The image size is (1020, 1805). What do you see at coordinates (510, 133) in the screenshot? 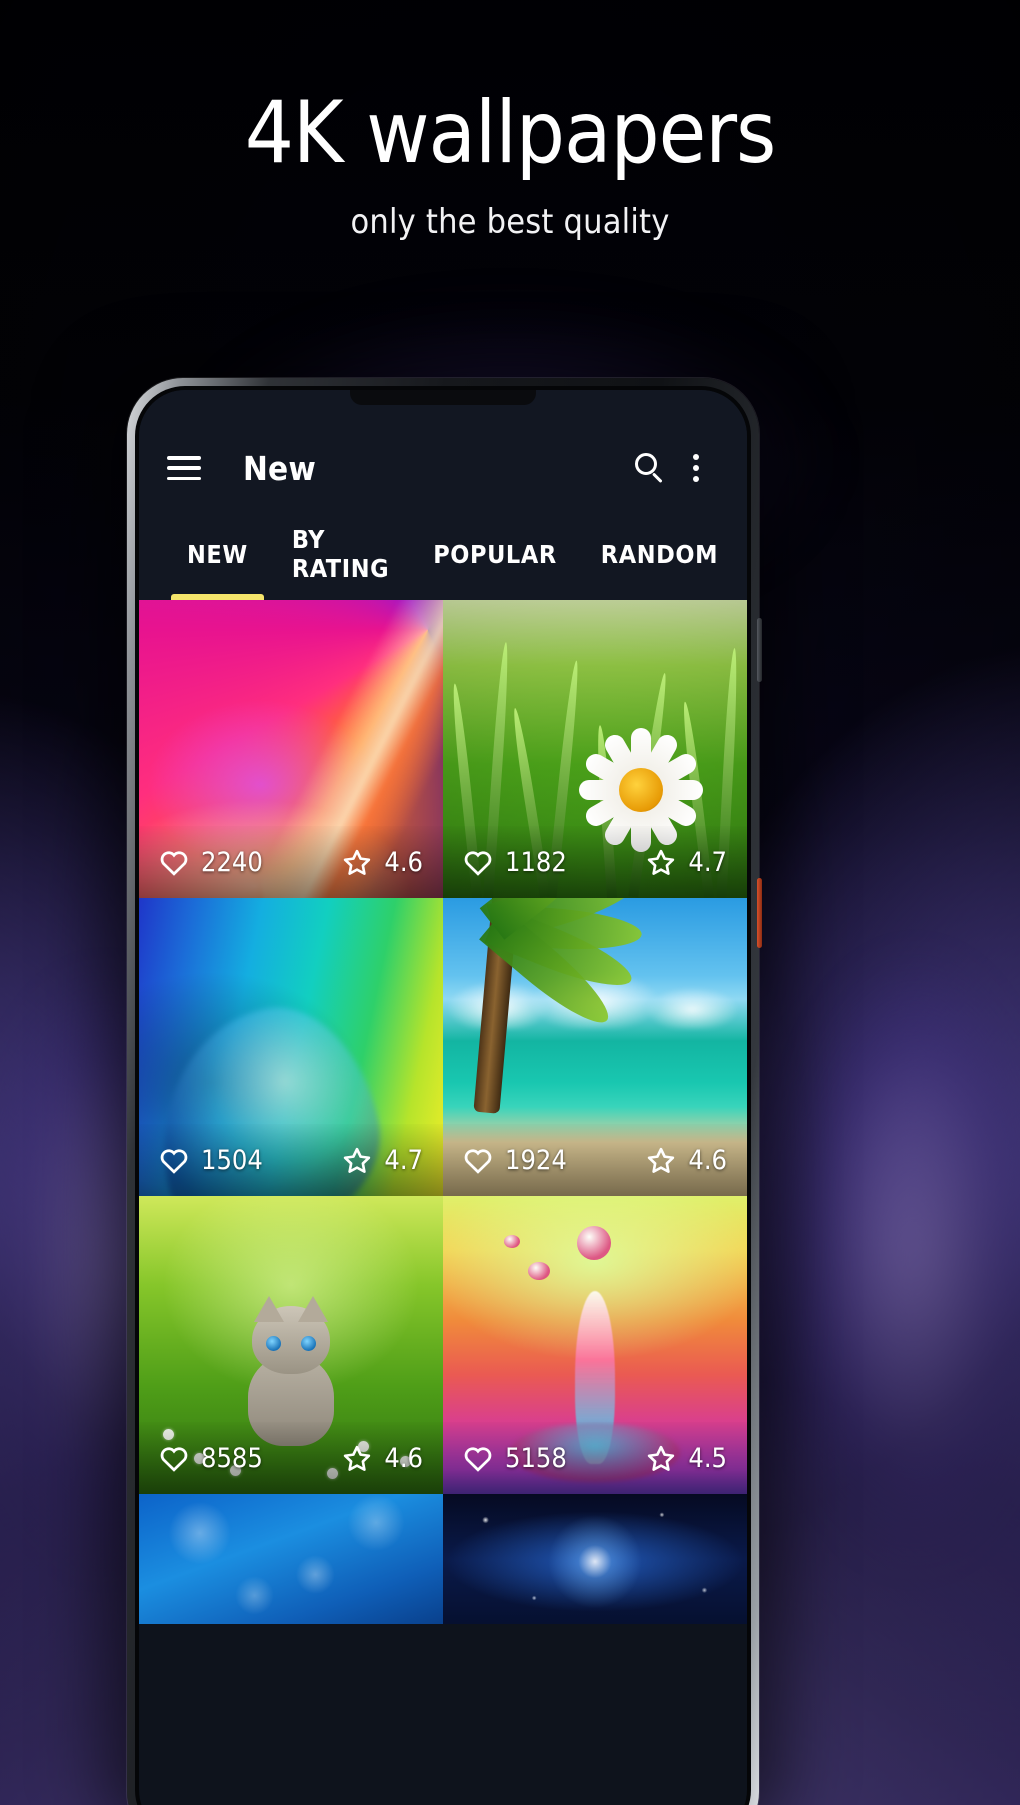
I see `promo-title: 4K wallpapers` at bounding box center [510, 133].